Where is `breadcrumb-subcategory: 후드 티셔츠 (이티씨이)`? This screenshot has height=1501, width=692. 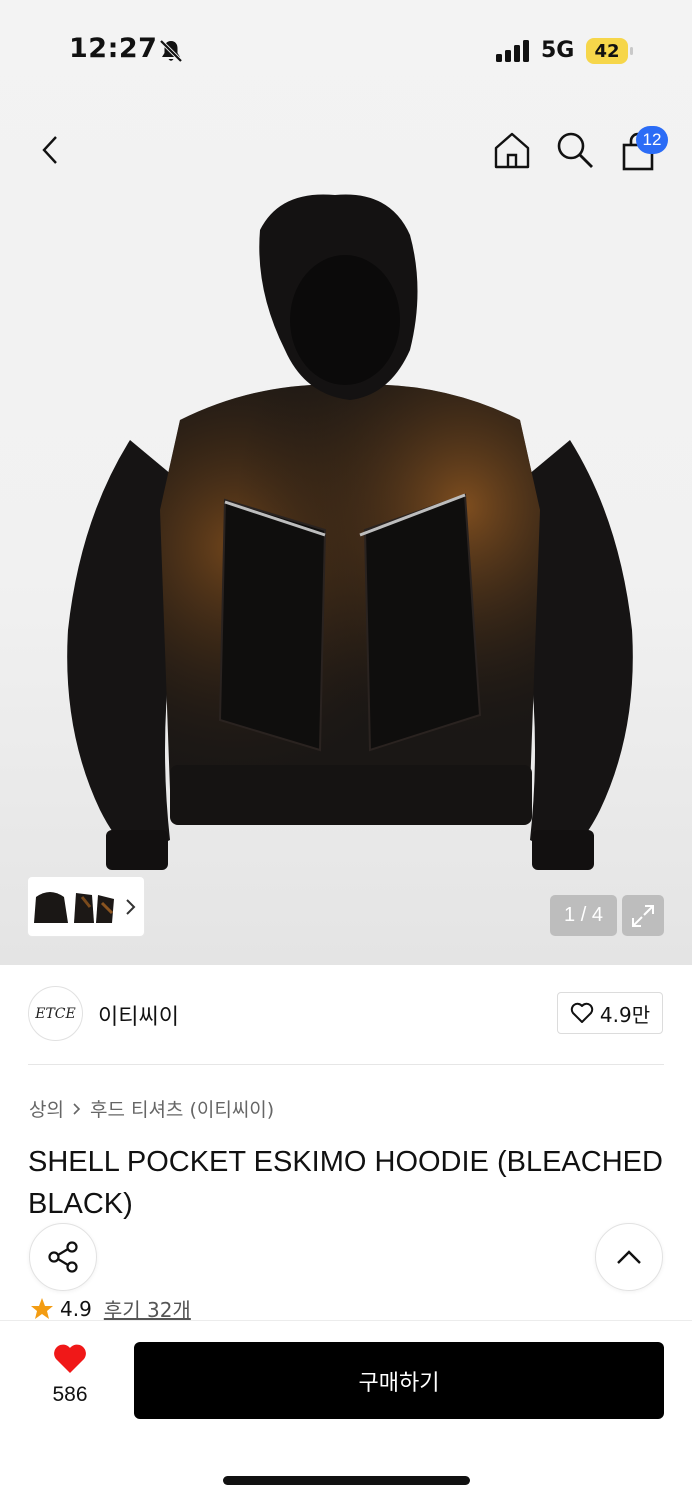
breadcrumb-subcategory: 후드 티셔츠 (이티씨이) is located at coordinates (182, 1108).